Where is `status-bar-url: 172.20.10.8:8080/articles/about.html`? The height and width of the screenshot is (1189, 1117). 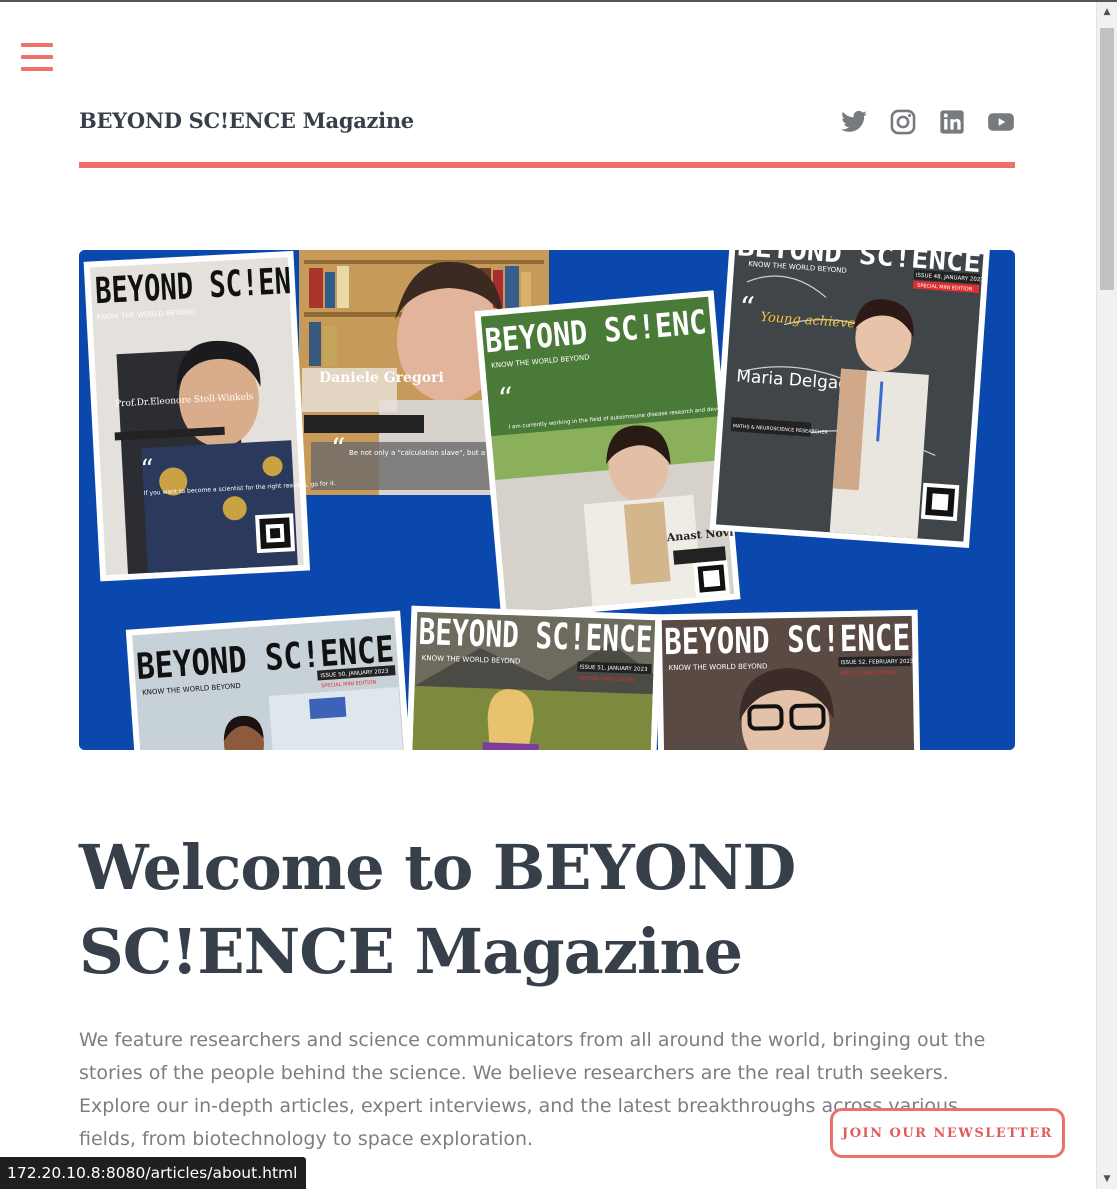
status-bar-url: 172.20.10.8:8080/articles/about.html is located at coordinates (153, 1173).